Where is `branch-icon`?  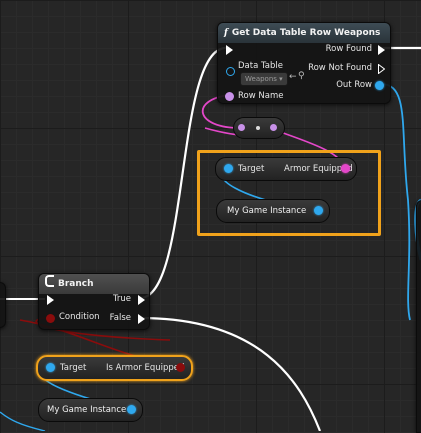 branch-icon is located at coordinates (49, 281).